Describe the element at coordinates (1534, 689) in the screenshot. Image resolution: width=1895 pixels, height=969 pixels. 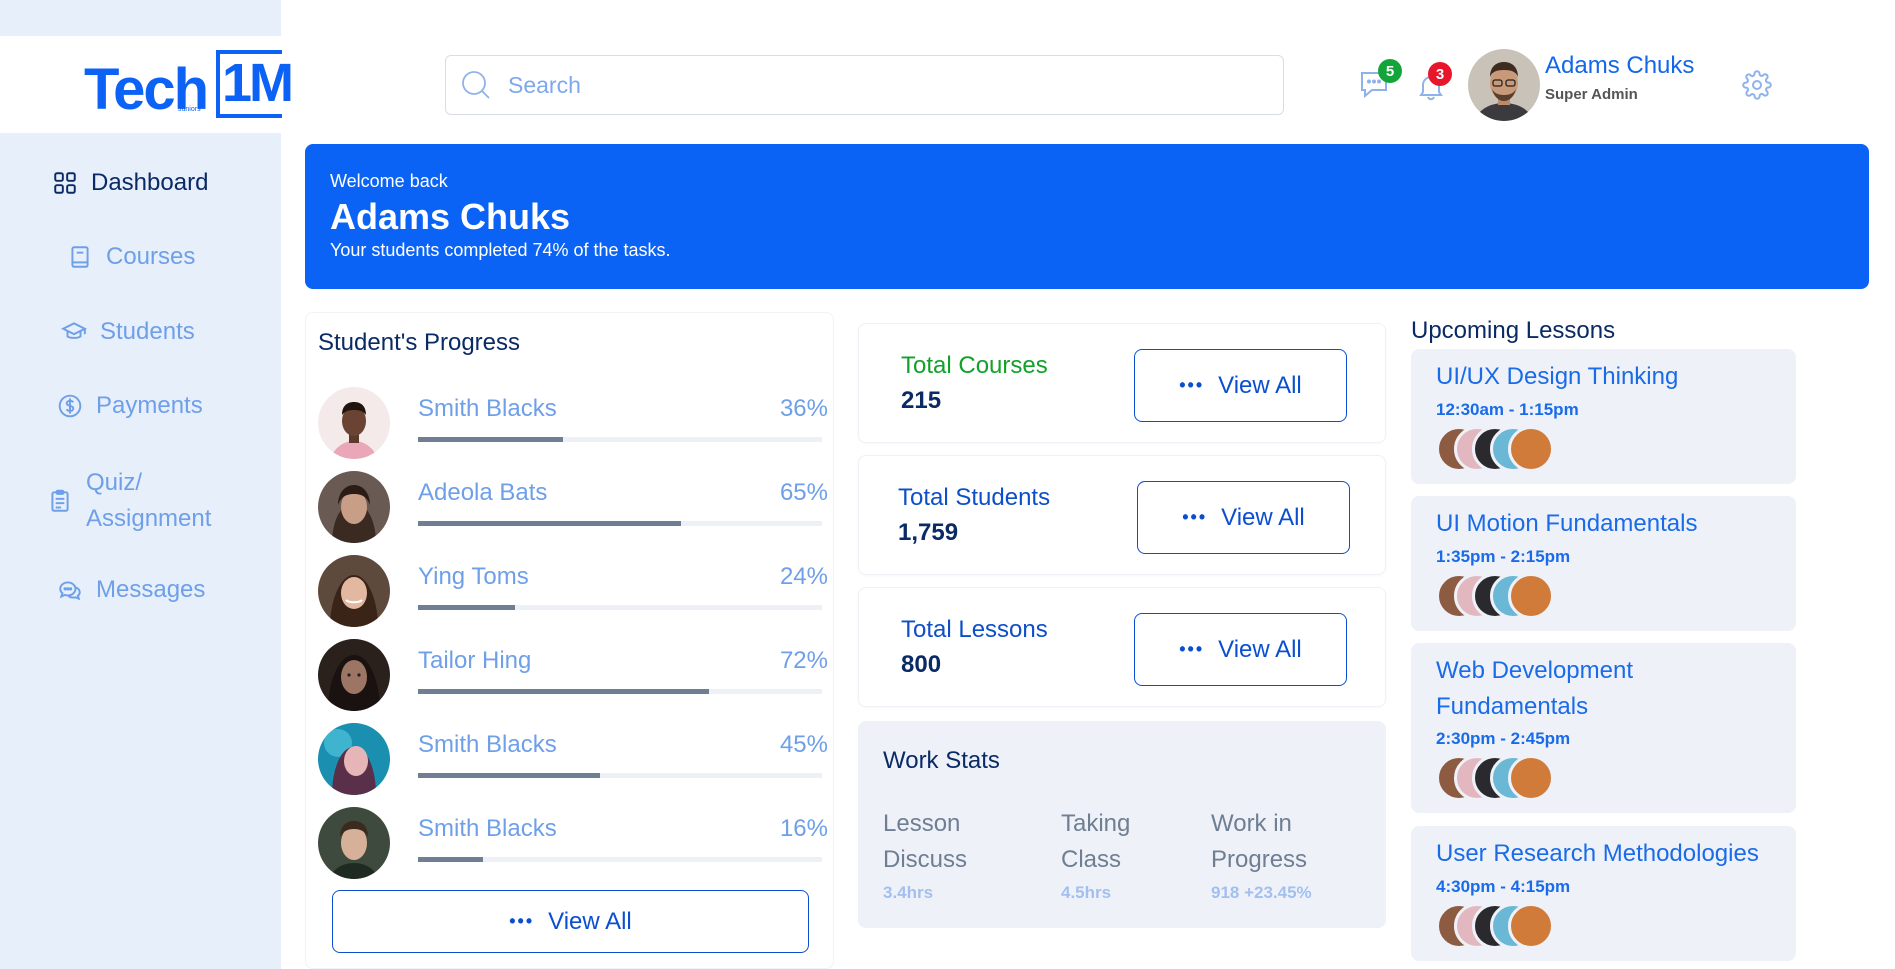
I see `lesson-title: Web Development Fundamentals` at that location.